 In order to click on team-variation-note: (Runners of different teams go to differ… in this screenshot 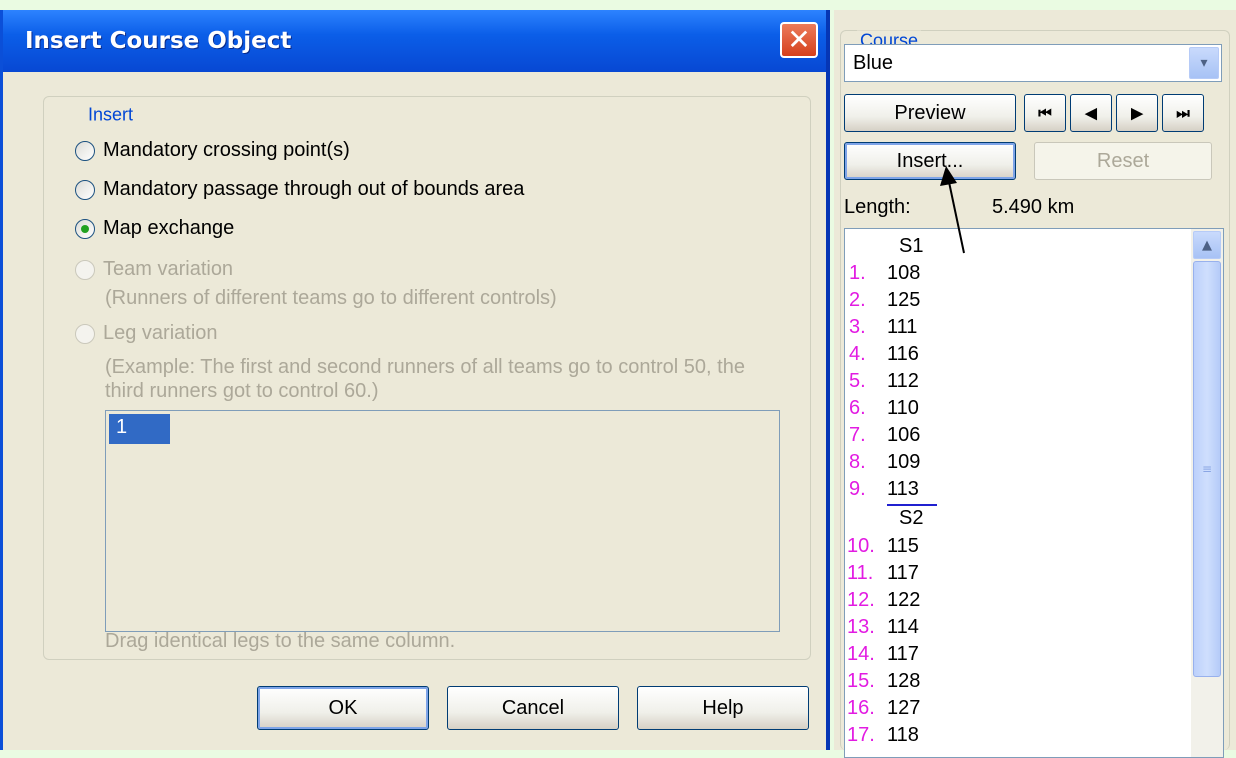, I will do `click(331, 298)`.